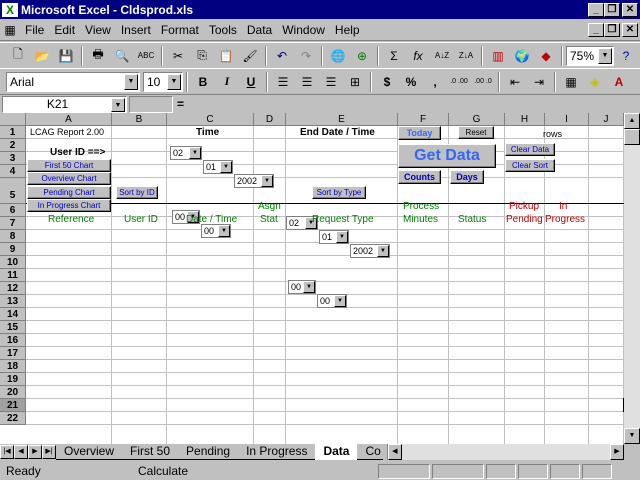 The width and height of the screenshot is (640, 480). What do you see at coordinates (596, 9) in the screenshot?
I see `minimize-icon: _` at bounding box center [596, 9].